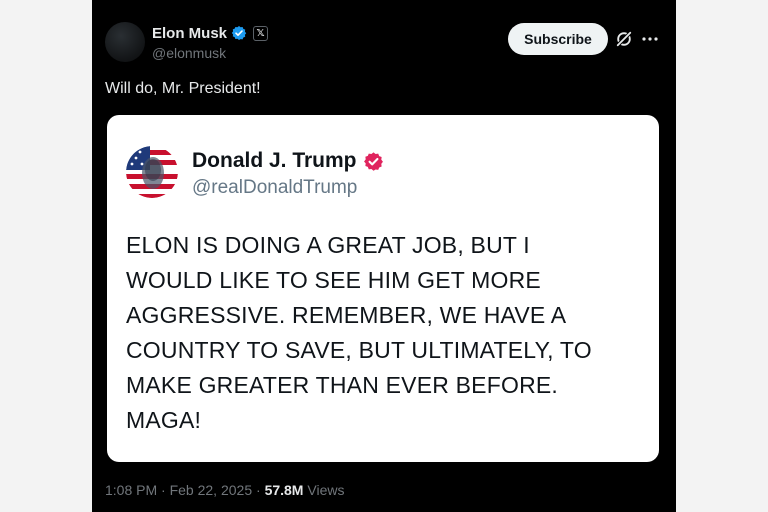  What do you see at coordinates (346, 315) in the screenshot?
I see `quoted-text-line: AGGRESSIVE. REMEMBER, WE HAVE A` at bounding box center [346, 315].